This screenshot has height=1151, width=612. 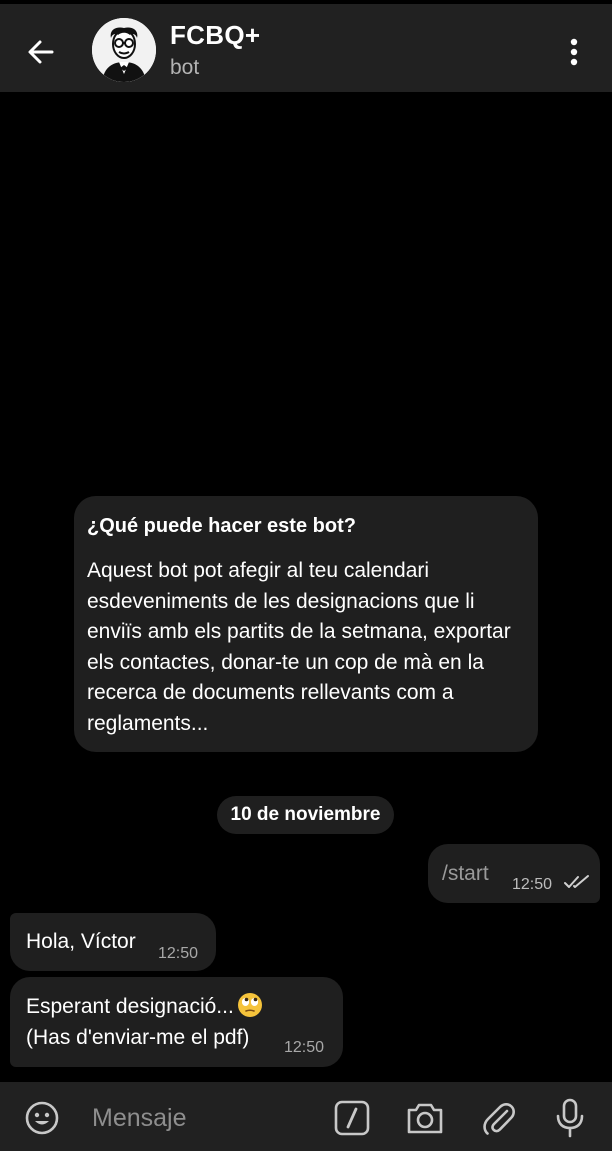 I want to click on double-check-icon, so click(x=576, y=881).